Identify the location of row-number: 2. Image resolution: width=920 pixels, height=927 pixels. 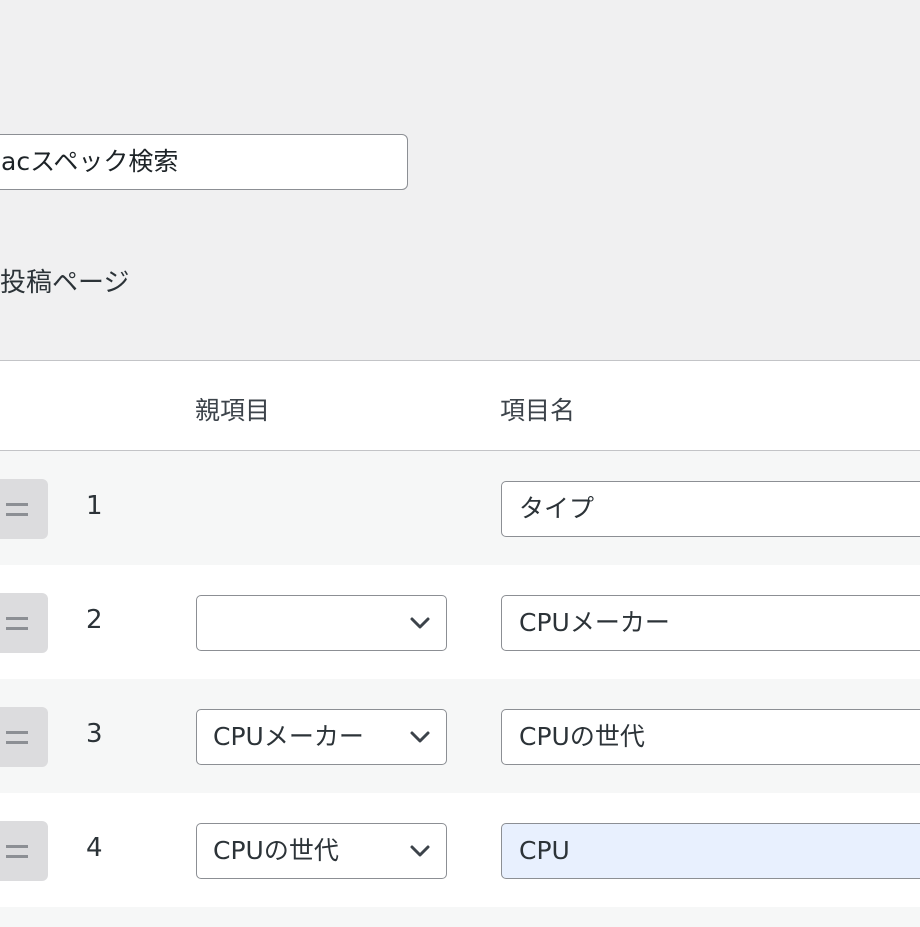
(94, 620).